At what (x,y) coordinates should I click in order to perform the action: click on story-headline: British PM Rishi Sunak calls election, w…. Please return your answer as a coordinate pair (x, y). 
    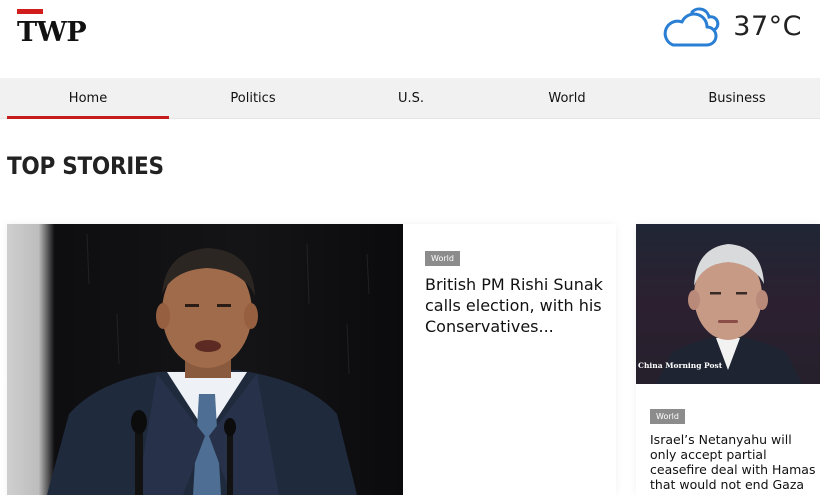
    Looking at the image, I should click on (515, 305).